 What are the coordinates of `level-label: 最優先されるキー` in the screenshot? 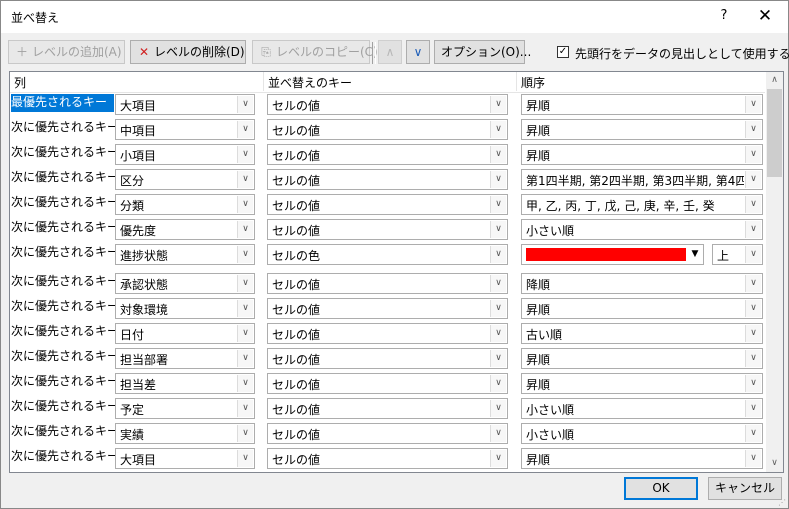 It's located at (62, 103).